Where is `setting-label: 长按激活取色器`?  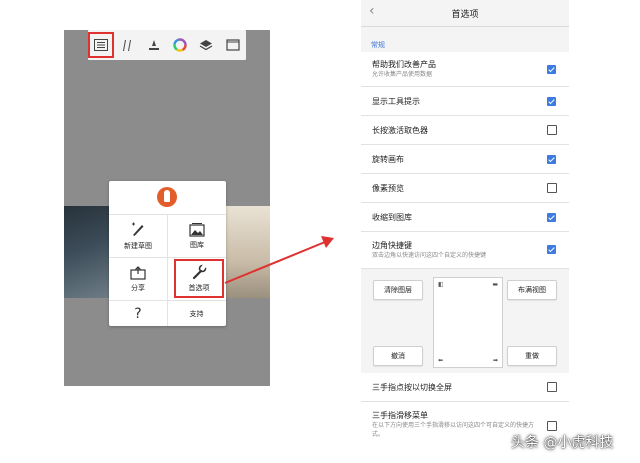 setting-label: 长按激活取色器 is located at coordinates (400, 130).